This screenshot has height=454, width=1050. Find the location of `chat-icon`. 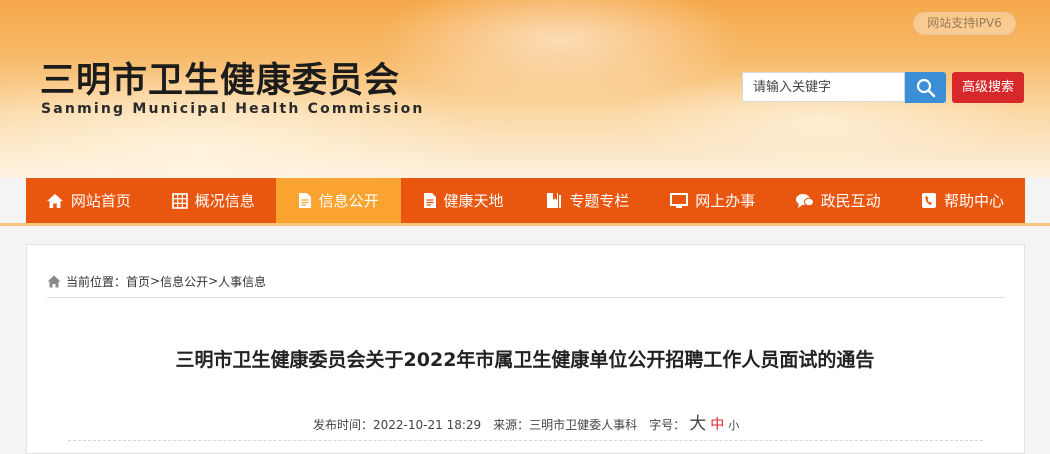

chat-icon is located at coordinates (804, 201).